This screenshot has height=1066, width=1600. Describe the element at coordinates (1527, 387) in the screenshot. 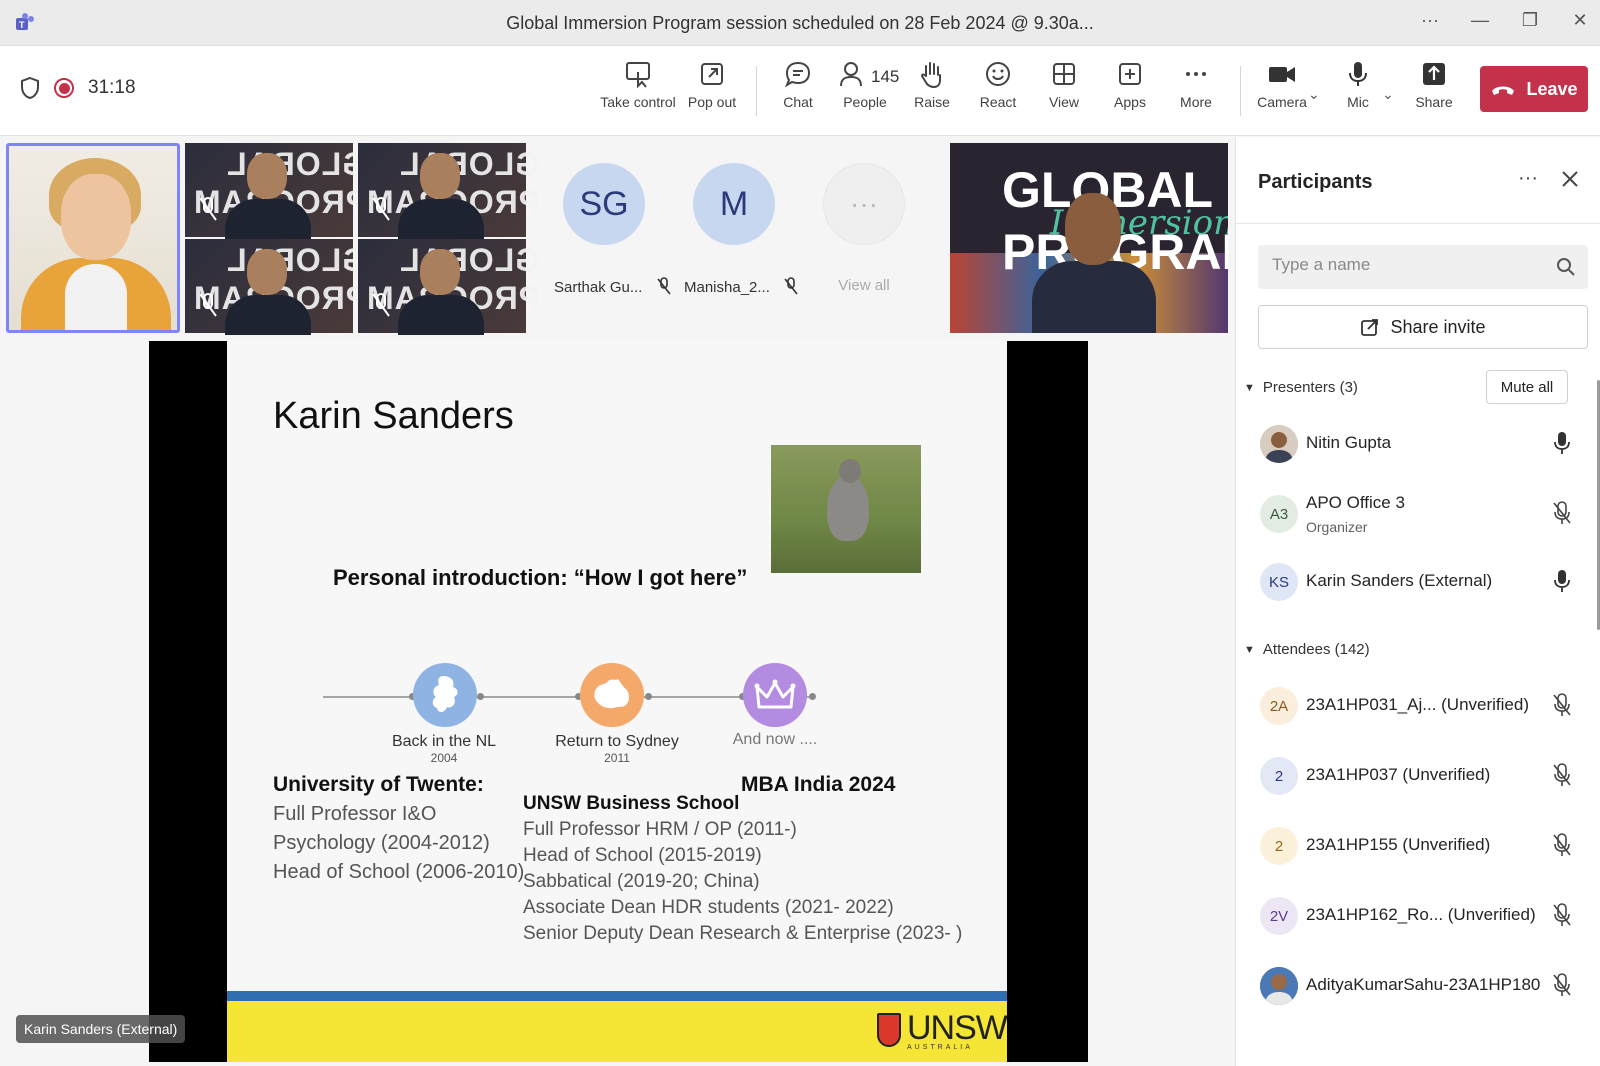

I see `mute-all-button: Mute all` at that location.